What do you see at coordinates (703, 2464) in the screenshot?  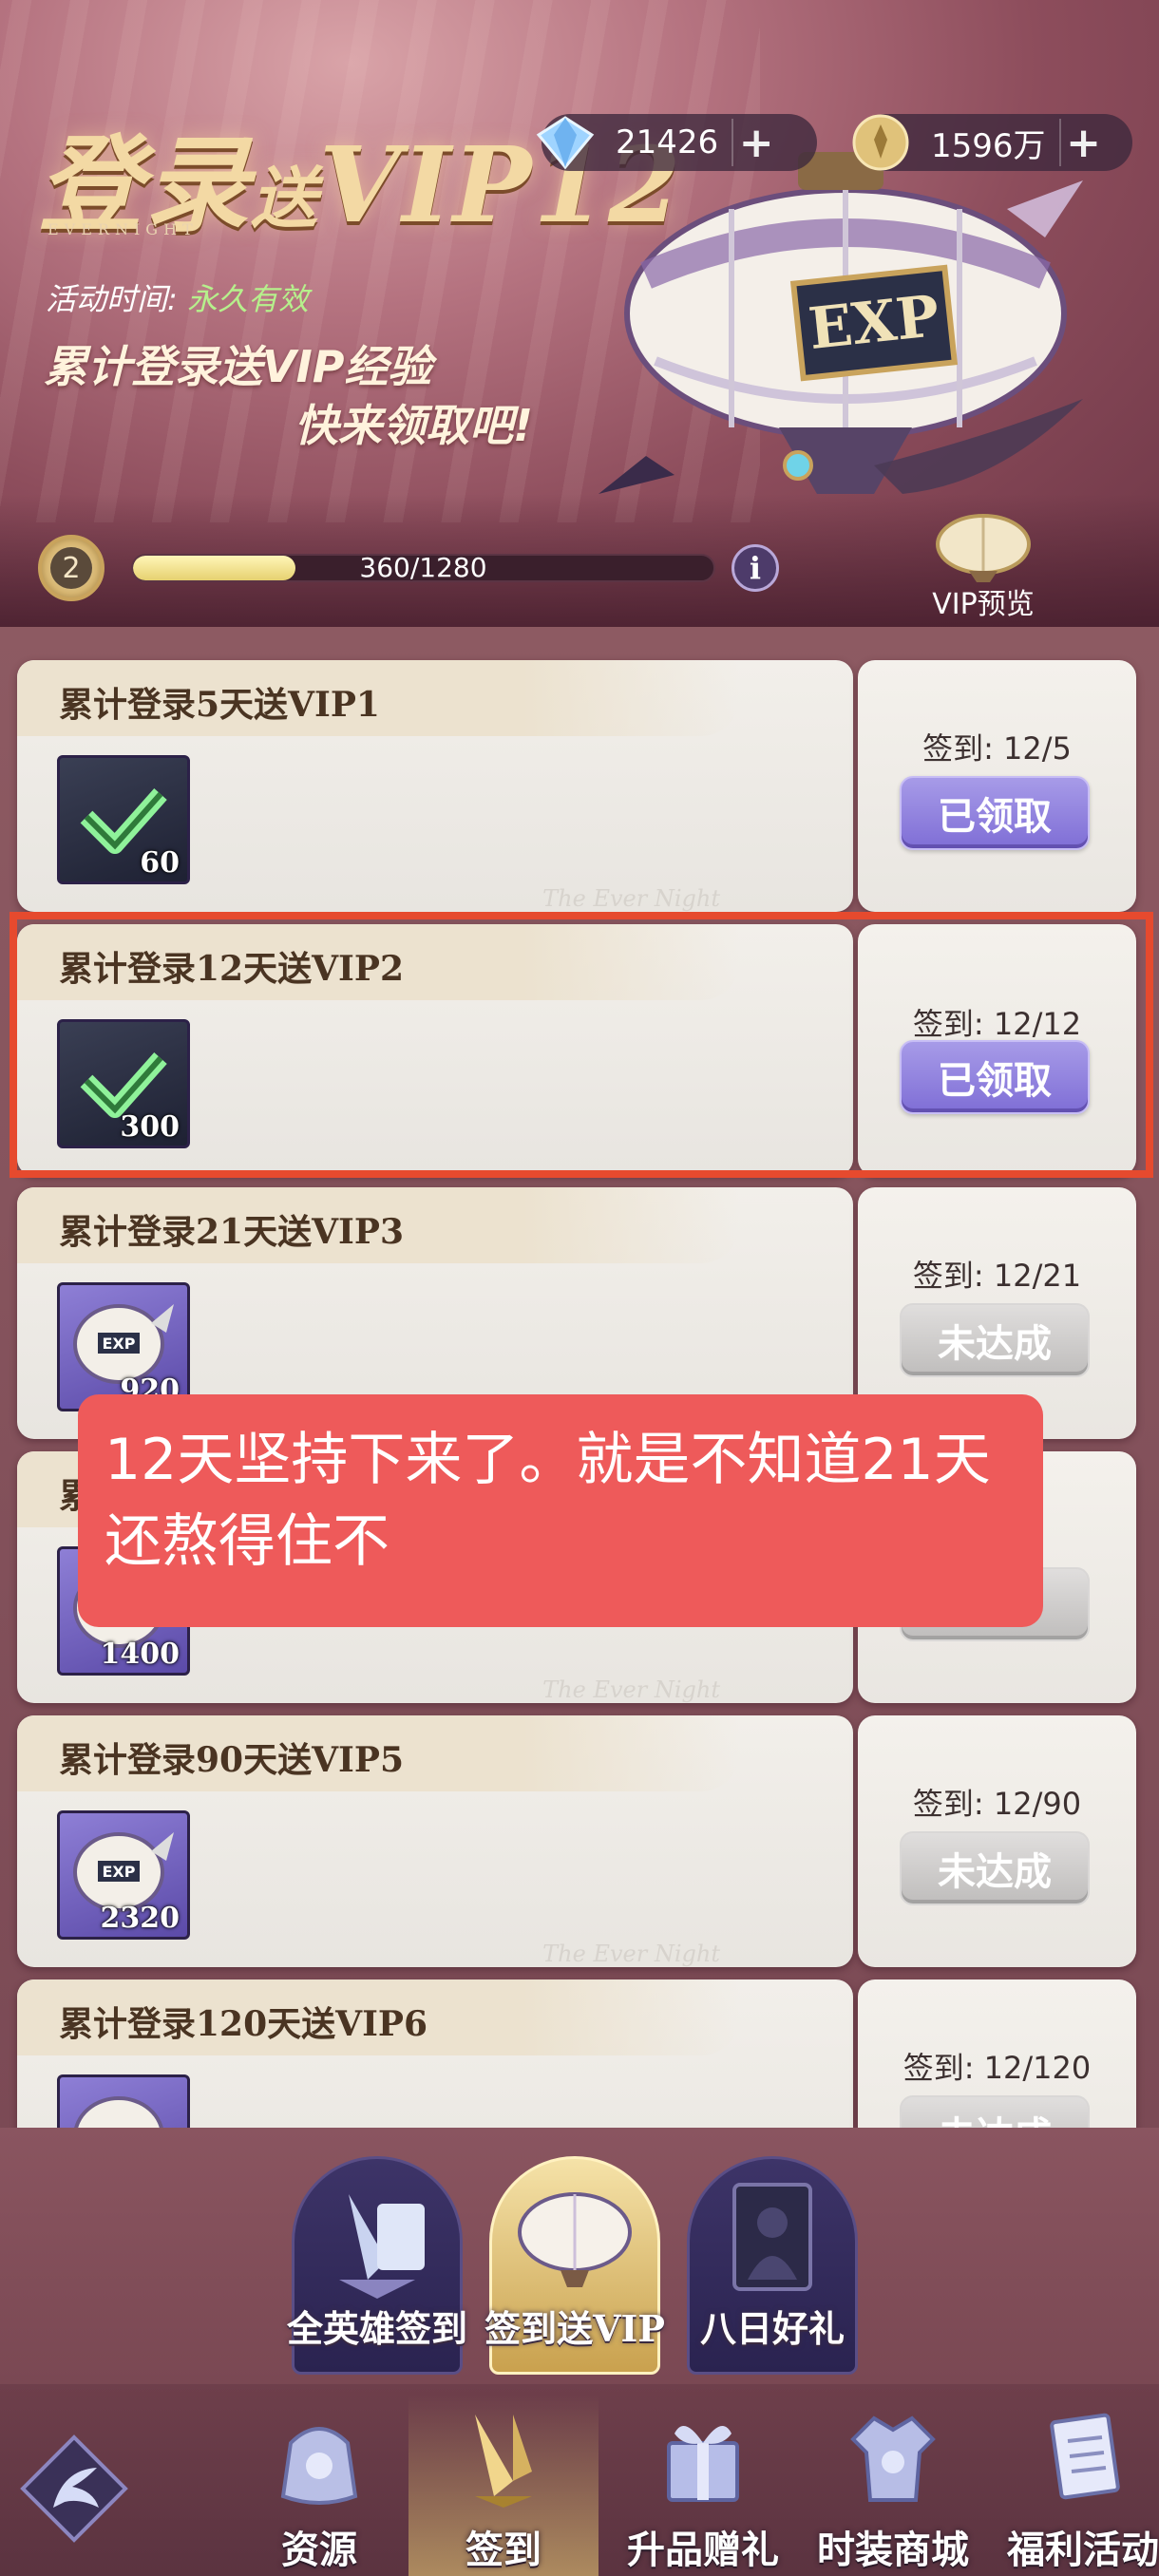 I see `gift-box-icon` at bounding box center [703, 2464].